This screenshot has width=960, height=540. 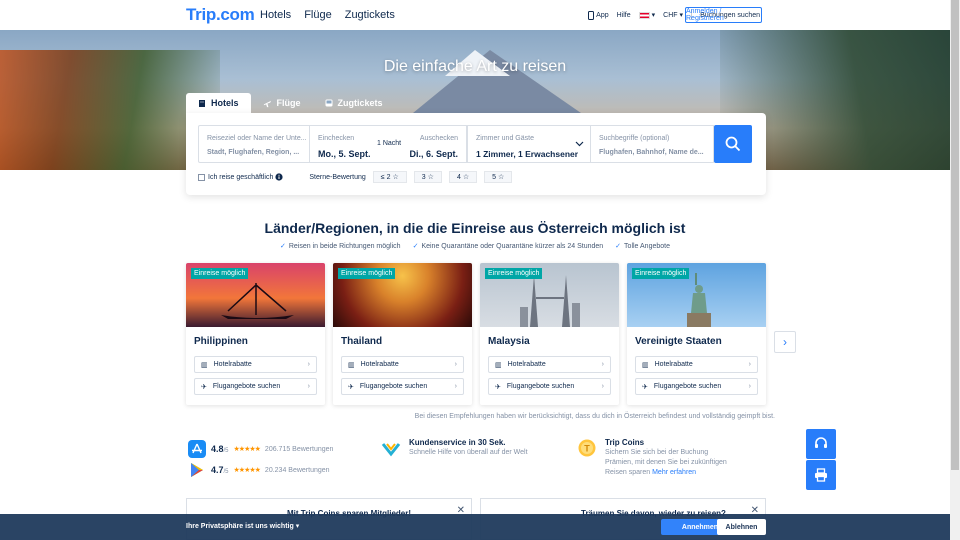 What do you see at coordinates (468, 452) in the screenshot?
I see `feature-text: Schnelle Hilfe von überall auf der Welt` at bounding box center [468, 452].